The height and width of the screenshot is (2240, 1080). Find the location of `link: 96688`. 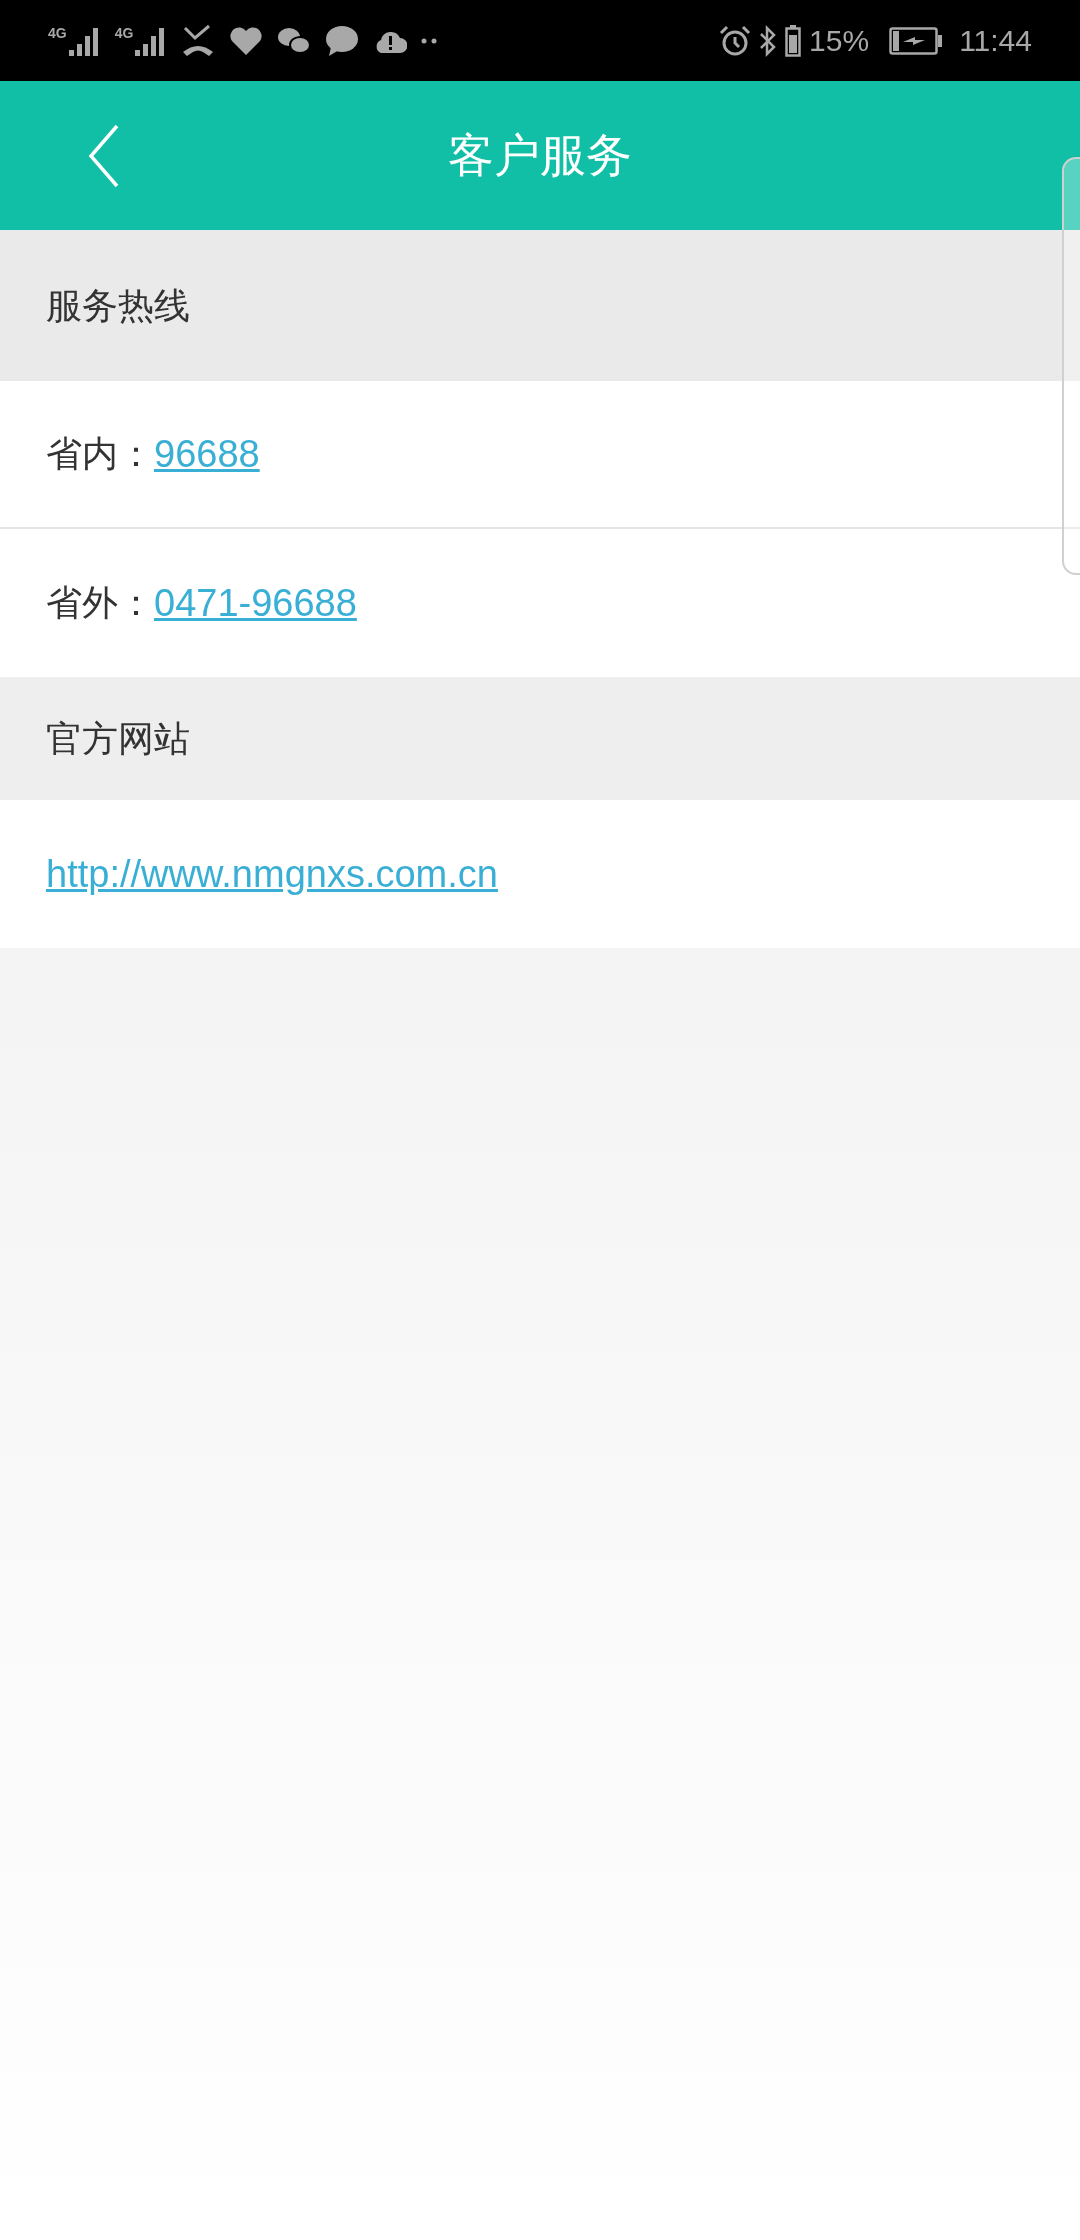

link: 96688 is located at coordinates (207, 454).